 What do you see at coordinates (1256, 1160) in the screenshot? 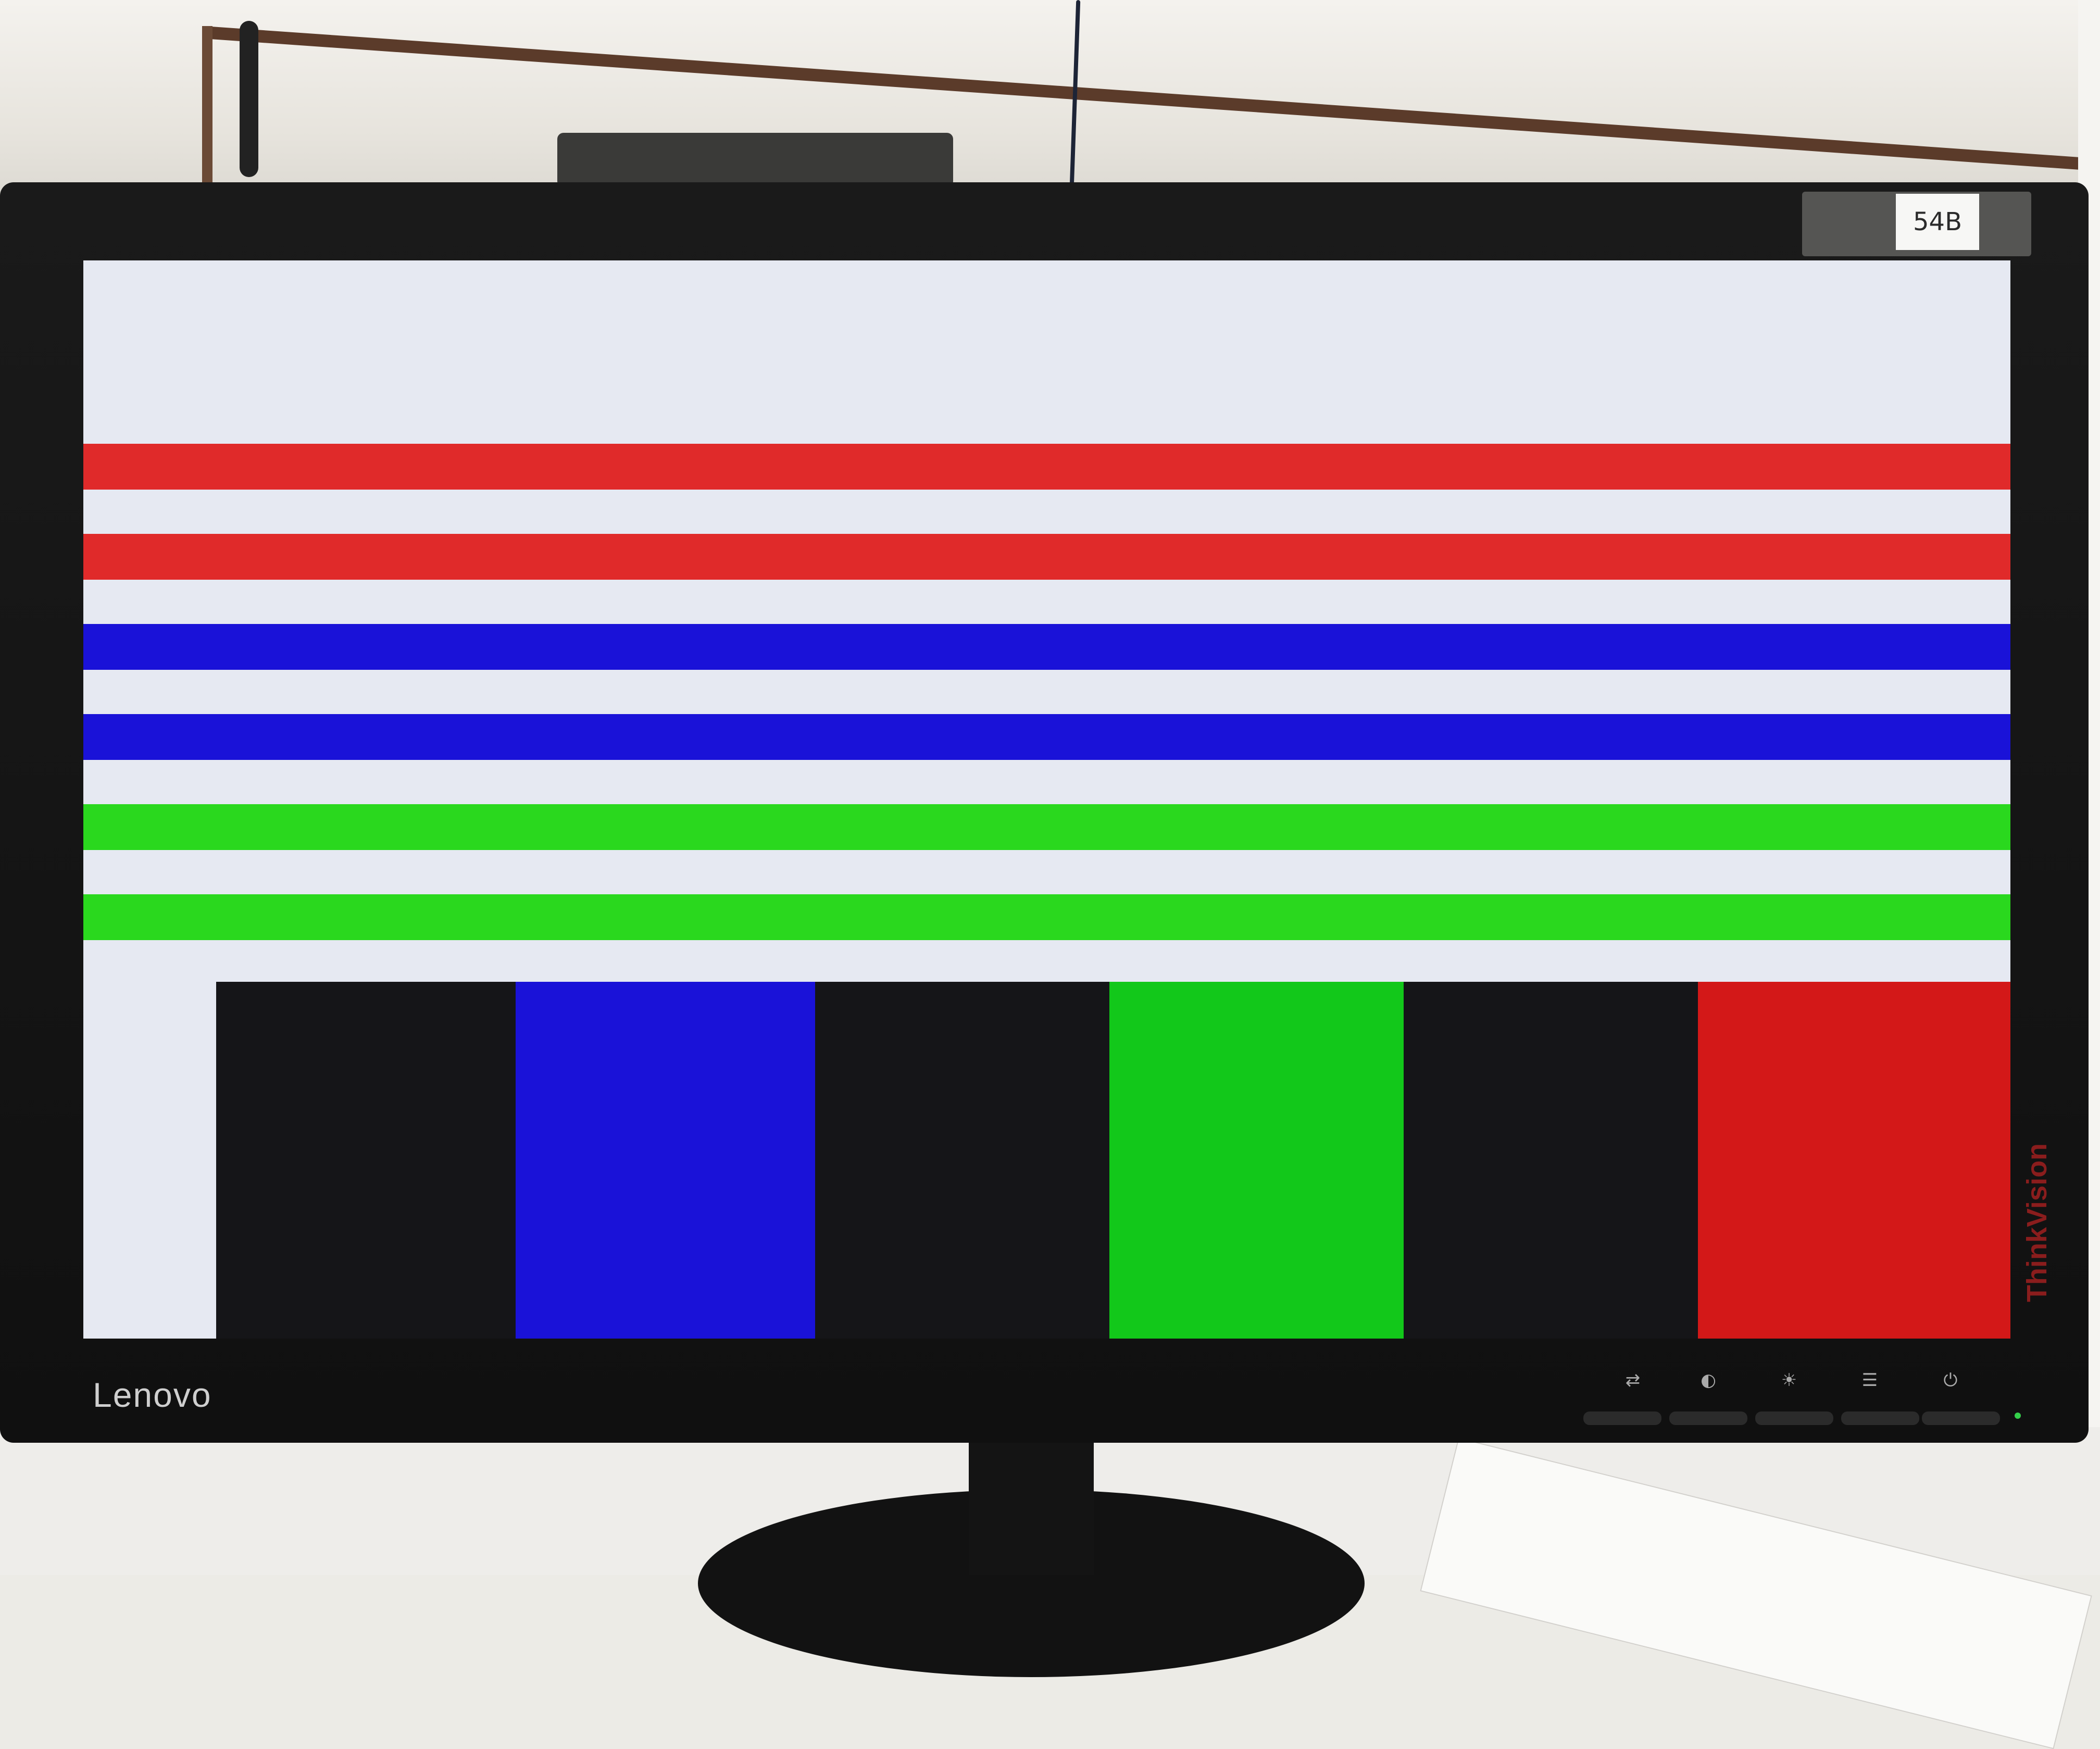
I see `green-bar` at bounding box center [1256, 1160].